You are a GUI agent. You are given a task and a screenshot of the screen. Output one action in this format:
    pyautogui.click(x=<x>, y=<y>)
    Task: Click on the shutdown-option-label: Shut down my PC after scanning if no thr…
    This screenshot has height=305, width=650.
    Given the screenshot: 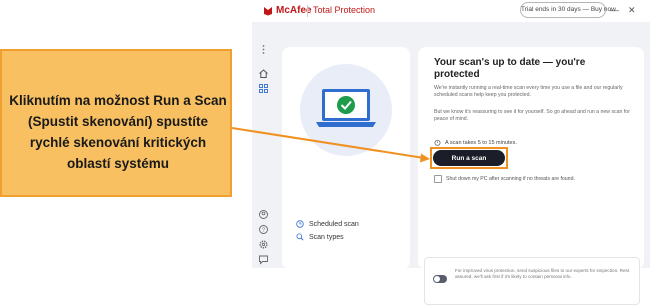 What is the action you would take?
    pyautogui.click(x=510, y=179)
    